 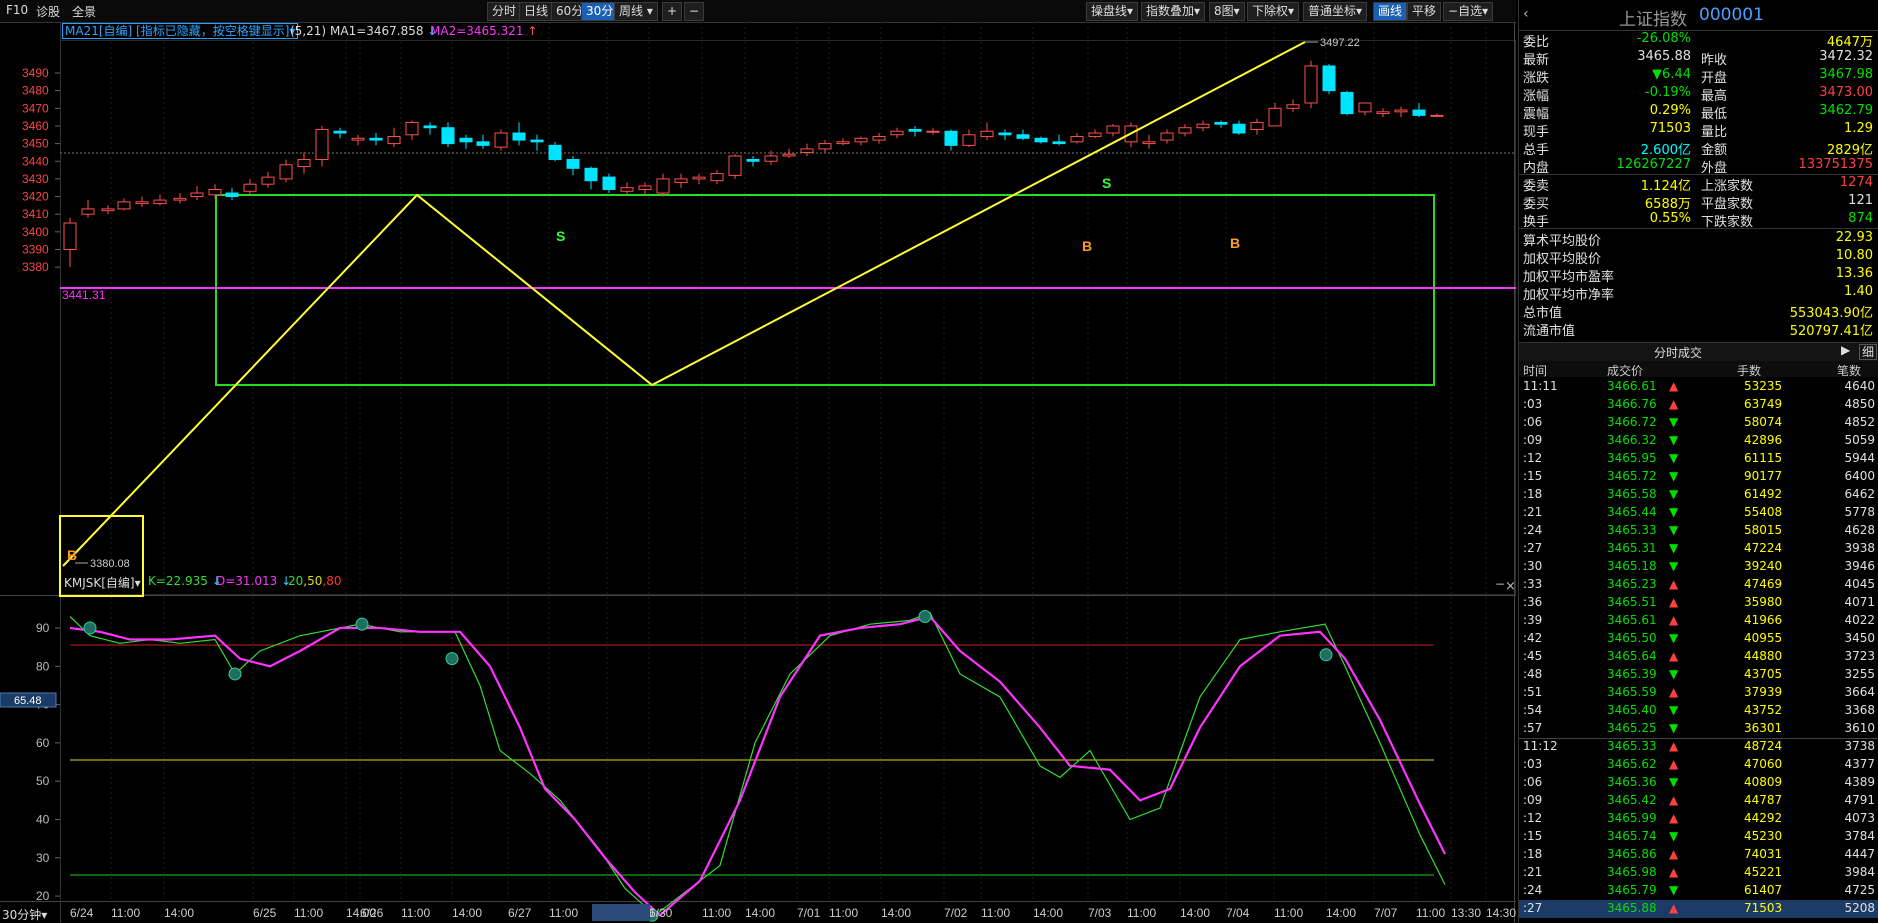 I want to click on tick-row: 11:12 3465.33 ▲ 48724 3738, so click(x=1698, y=747).